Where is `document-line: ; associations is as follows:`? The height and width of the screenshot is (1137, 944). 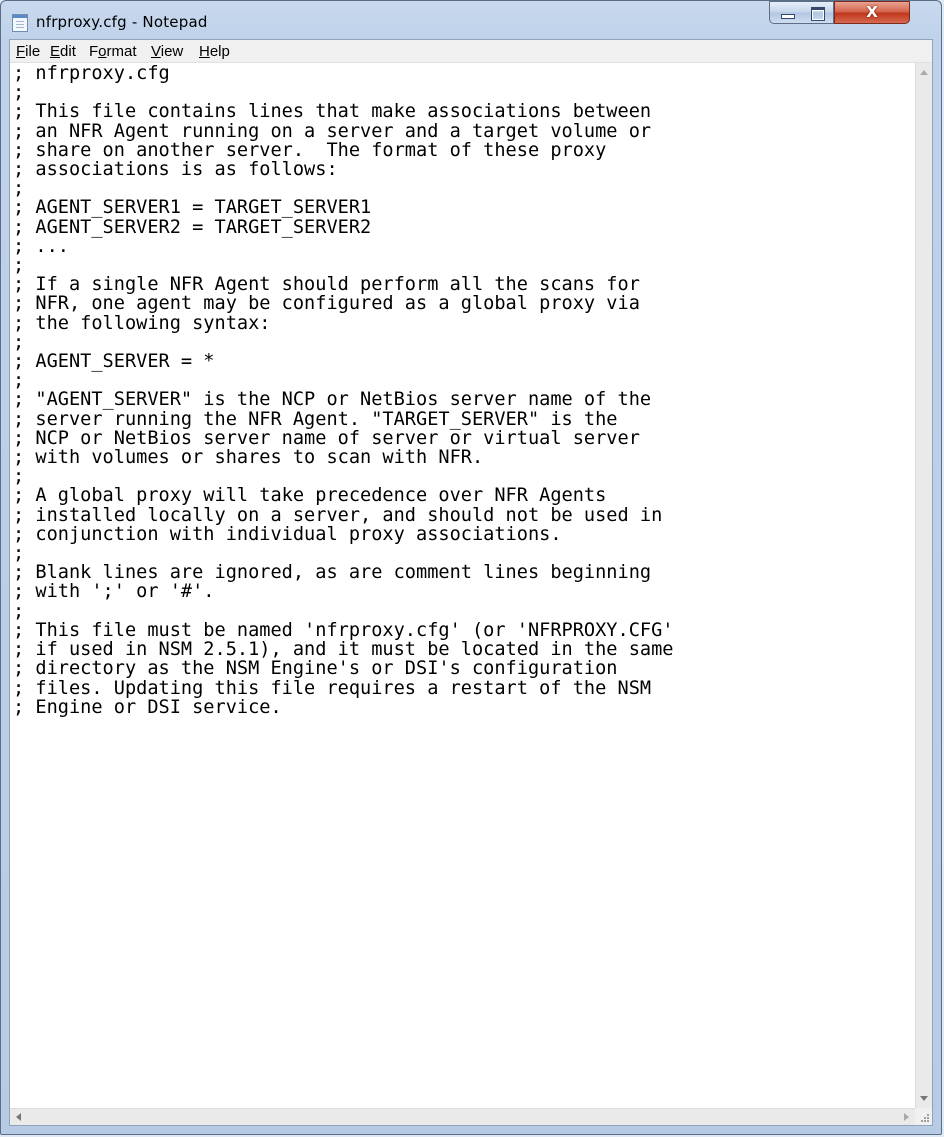
document-line: ; associations is as follows: is located at coordinates (175, 169).